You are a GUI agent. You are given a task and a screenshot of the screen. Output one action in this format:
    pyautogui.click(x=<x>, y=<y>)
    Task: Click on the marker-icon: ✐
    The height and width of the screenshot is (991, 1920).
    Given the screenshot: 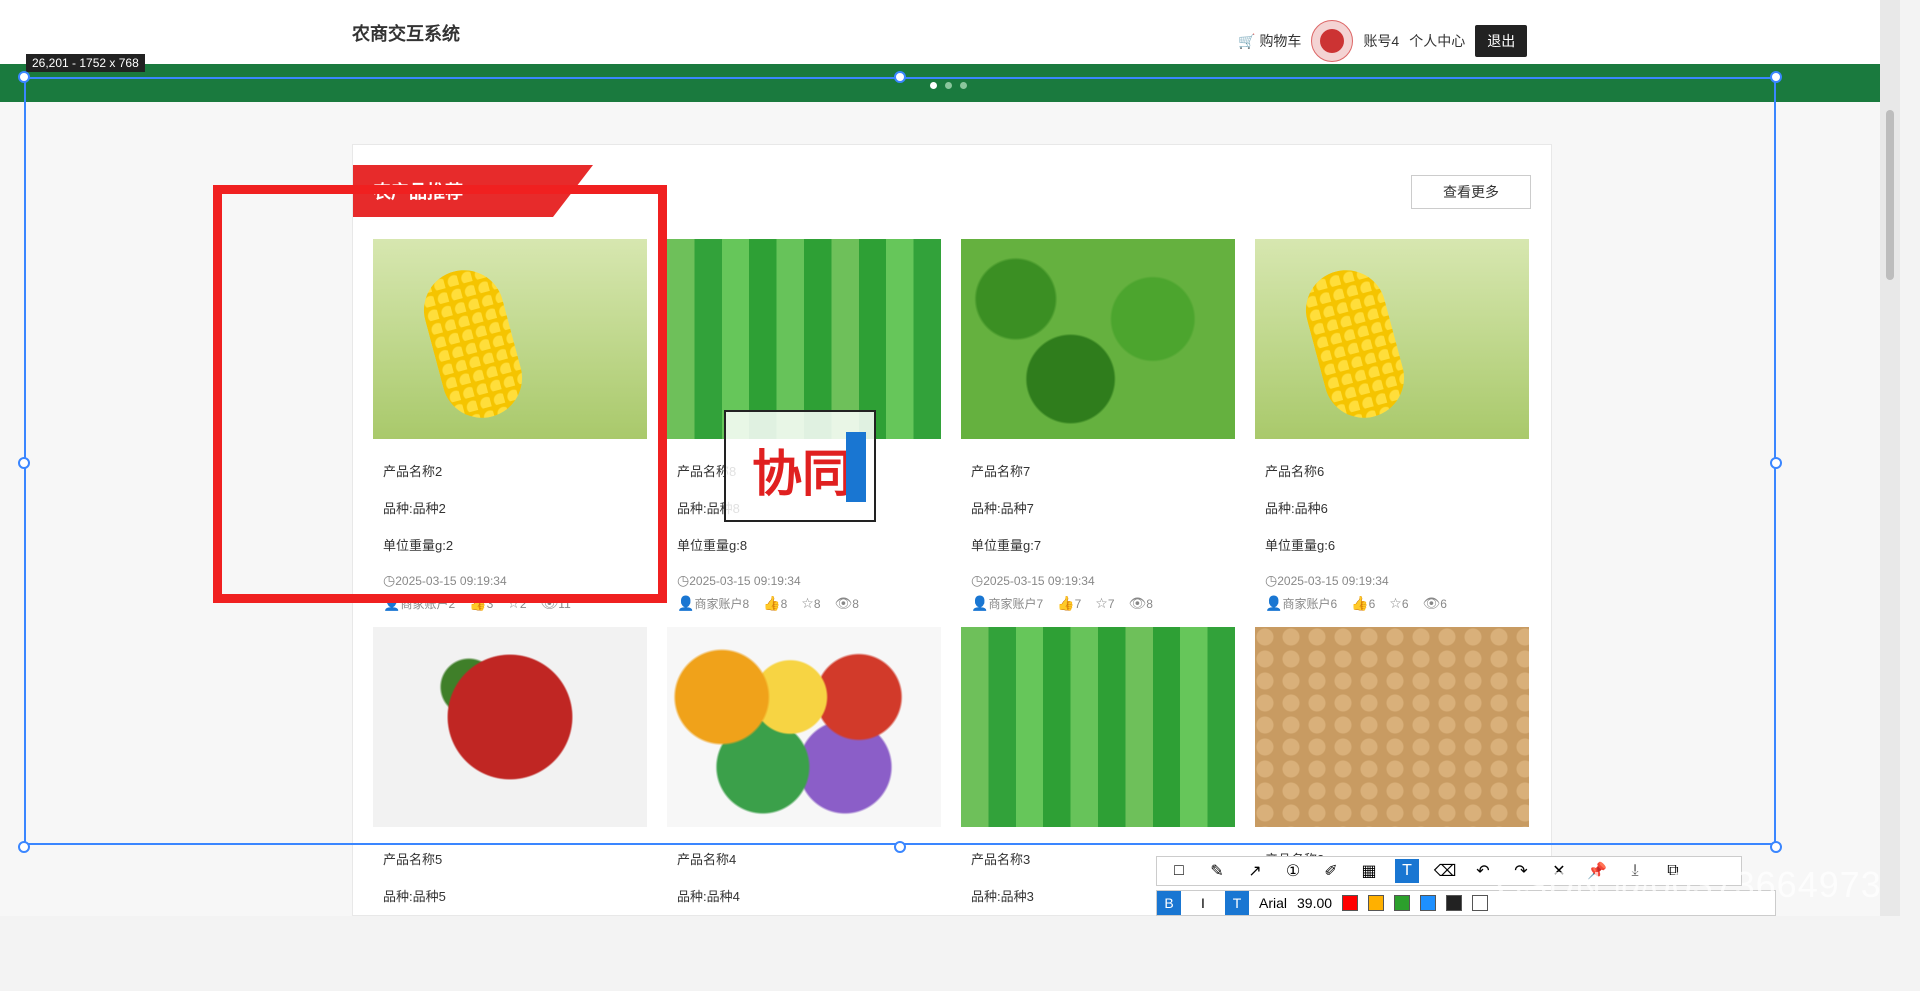 What is the action you would take?
    pyautogui.click(x=1331, y=871)
    